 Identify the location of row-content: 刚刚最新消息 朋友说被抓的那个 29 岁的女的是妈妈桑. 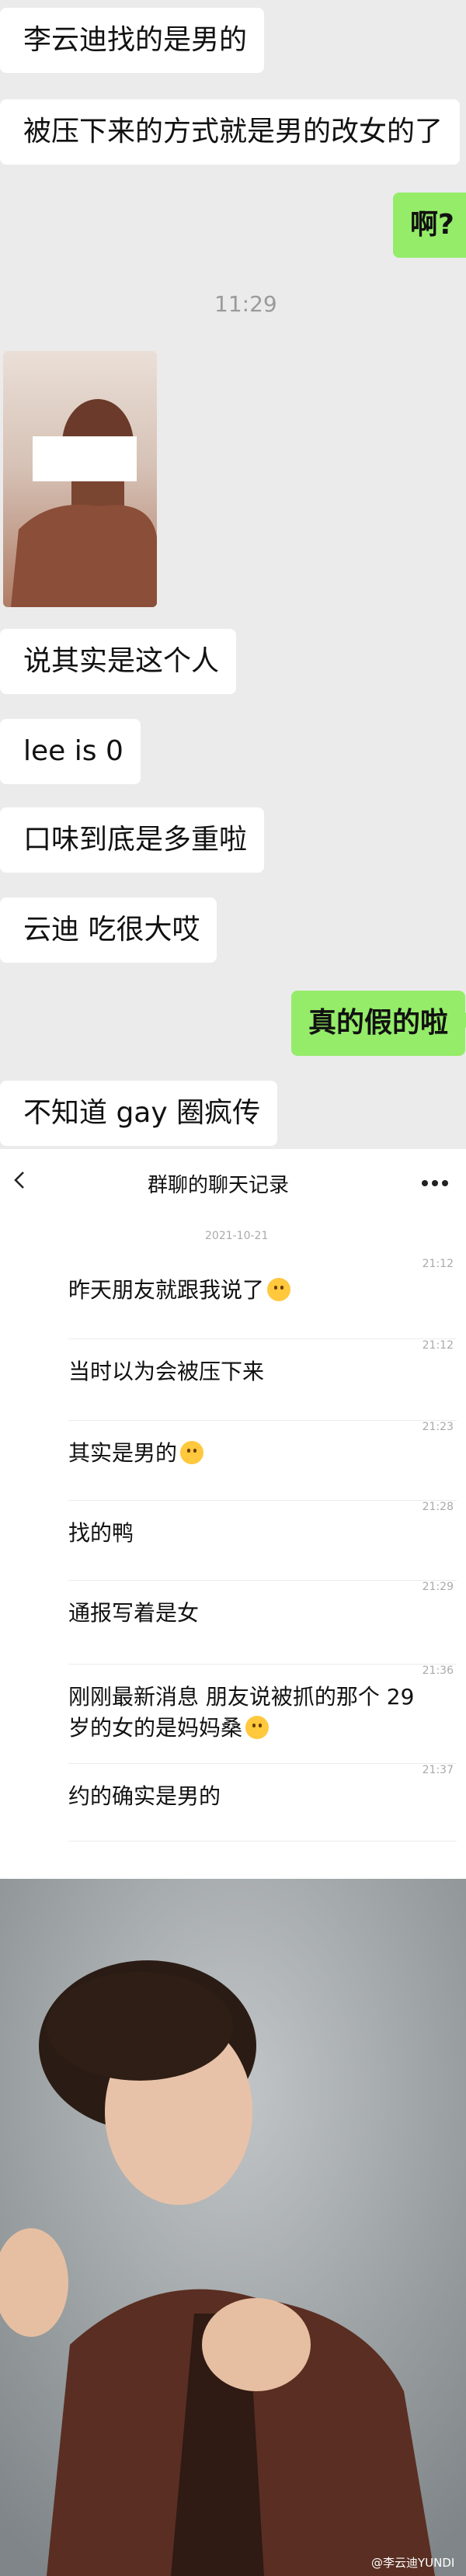
(250, 1713).